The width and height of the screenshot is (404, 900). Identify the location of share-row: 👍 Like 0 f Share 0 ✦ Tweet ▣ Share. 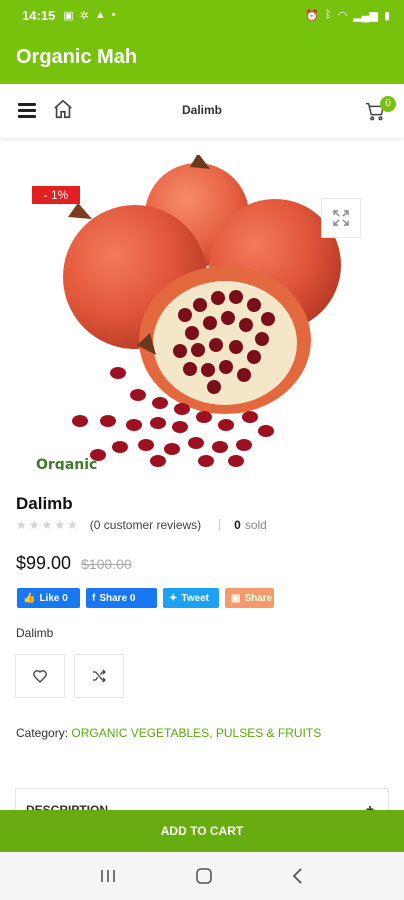
(145, 598).